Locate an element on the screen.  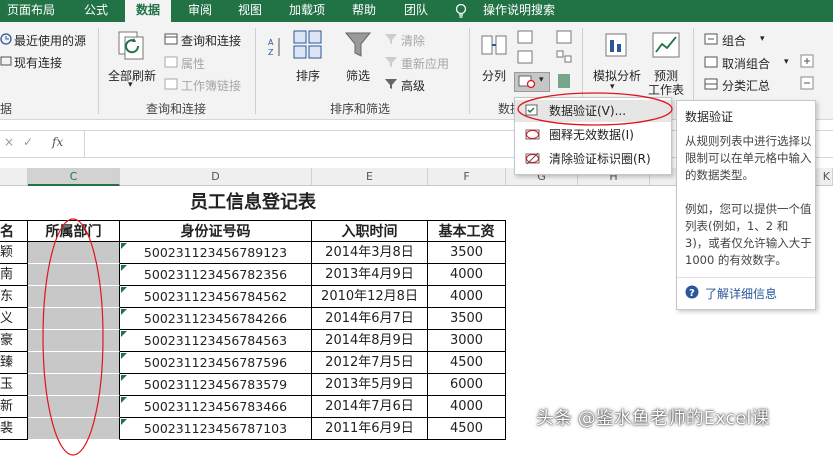
cancel-icon: × is located at coordinates (9, 142).